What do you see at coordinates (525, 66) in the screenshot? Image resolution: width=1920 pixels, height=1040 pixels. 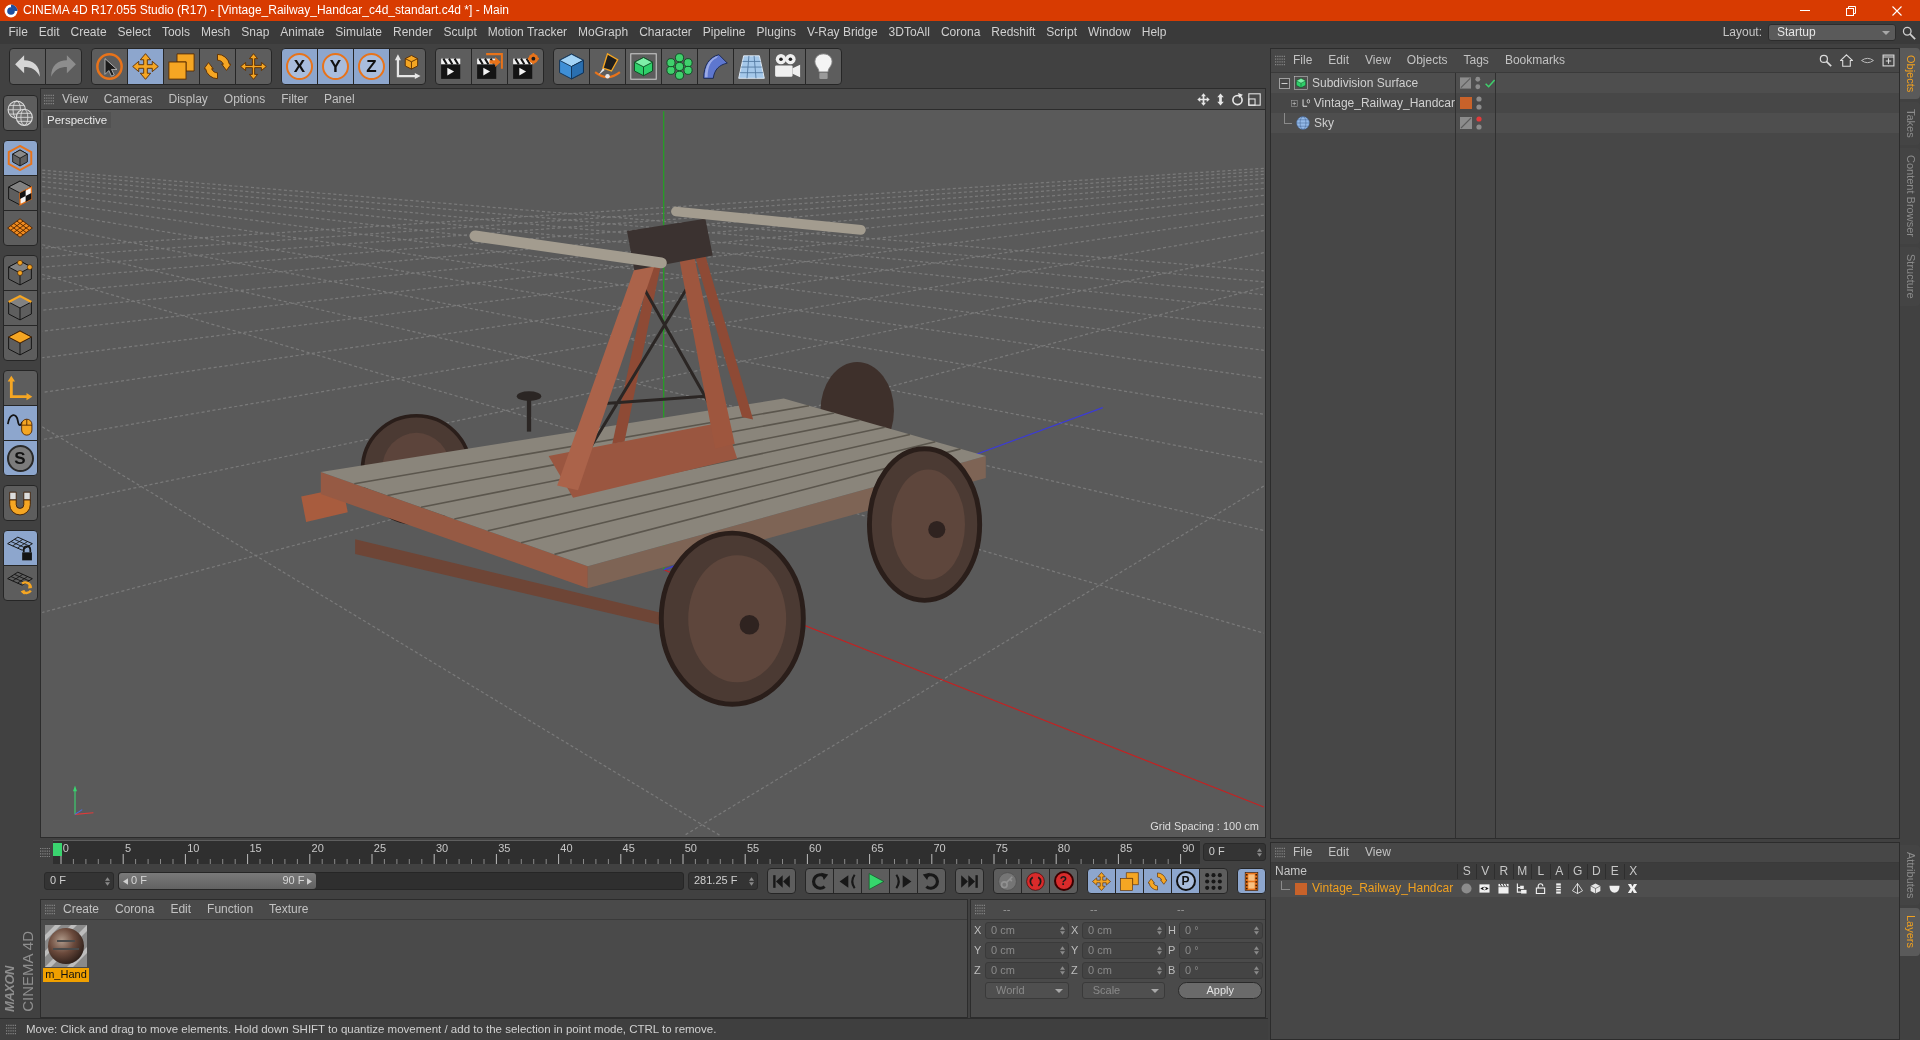 I see `render-settings-button` at bounding box center [525, 66].